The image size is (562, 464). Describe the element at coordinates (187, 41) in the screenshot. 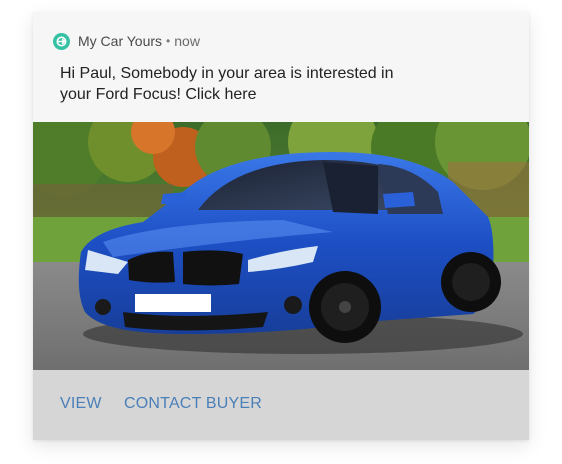

I see `notification-time: now` at that location.